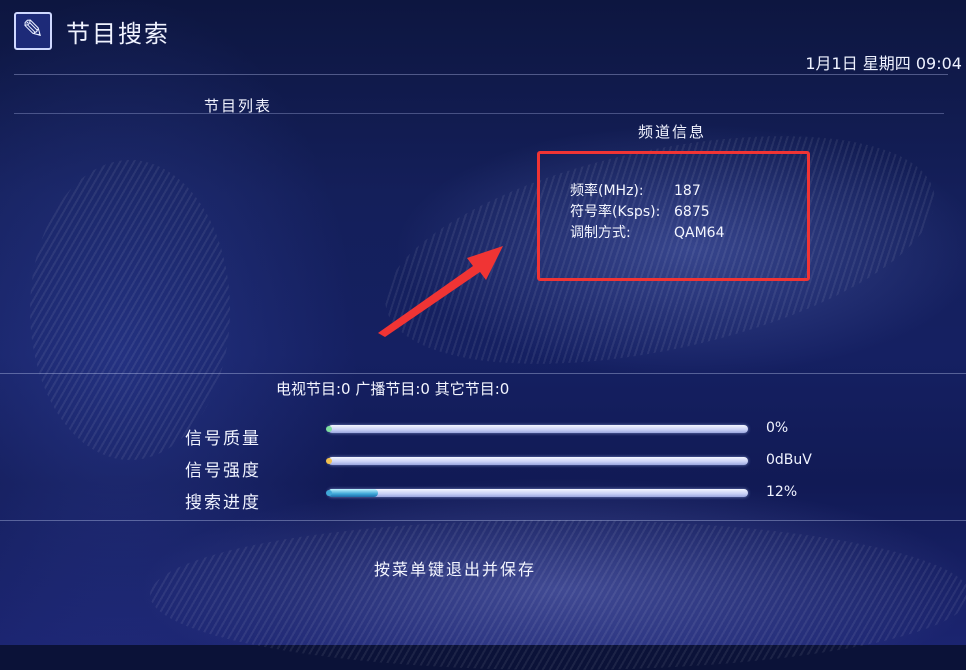  Describe the element at coordinates (353, 493) in the screenshot. I see `search-progress-fill` at that location.